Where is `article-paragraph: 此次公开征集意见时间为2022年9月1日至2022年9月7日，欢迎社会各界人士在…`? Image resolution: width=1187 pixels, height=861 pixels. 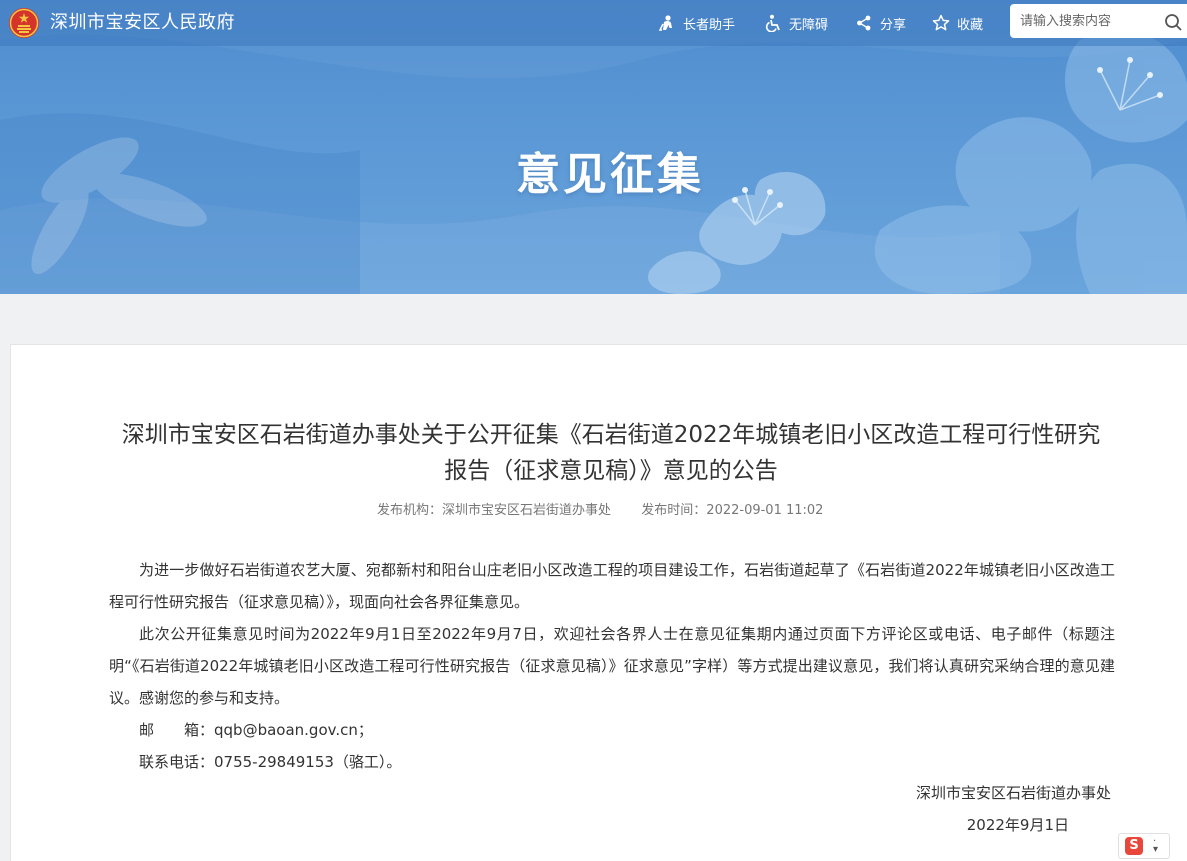 article-paragraph: 此次公开征集意见时间为2022年9月1日至2022年9月7日，欢迎社会各界人士在… is located at coordinates (612, 666).